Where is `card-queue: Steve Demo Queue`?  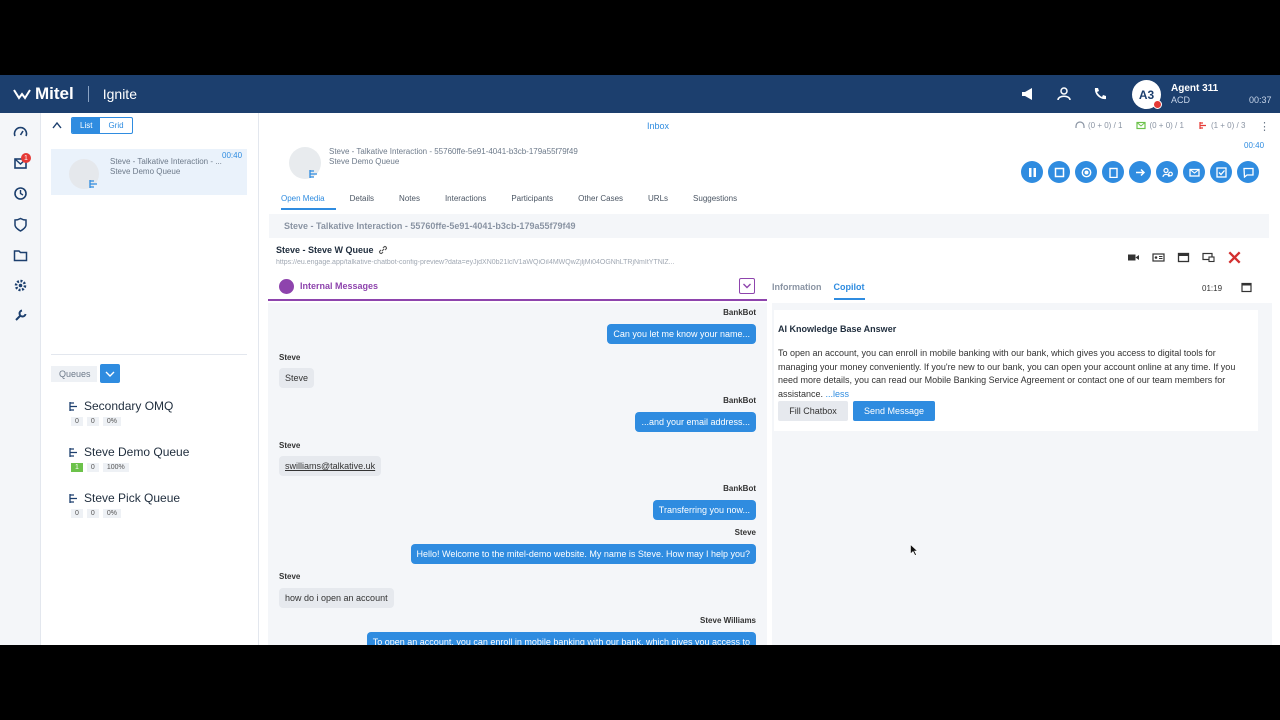
card-queue: Steve Demo Queue is located at coordinates (145, 171).